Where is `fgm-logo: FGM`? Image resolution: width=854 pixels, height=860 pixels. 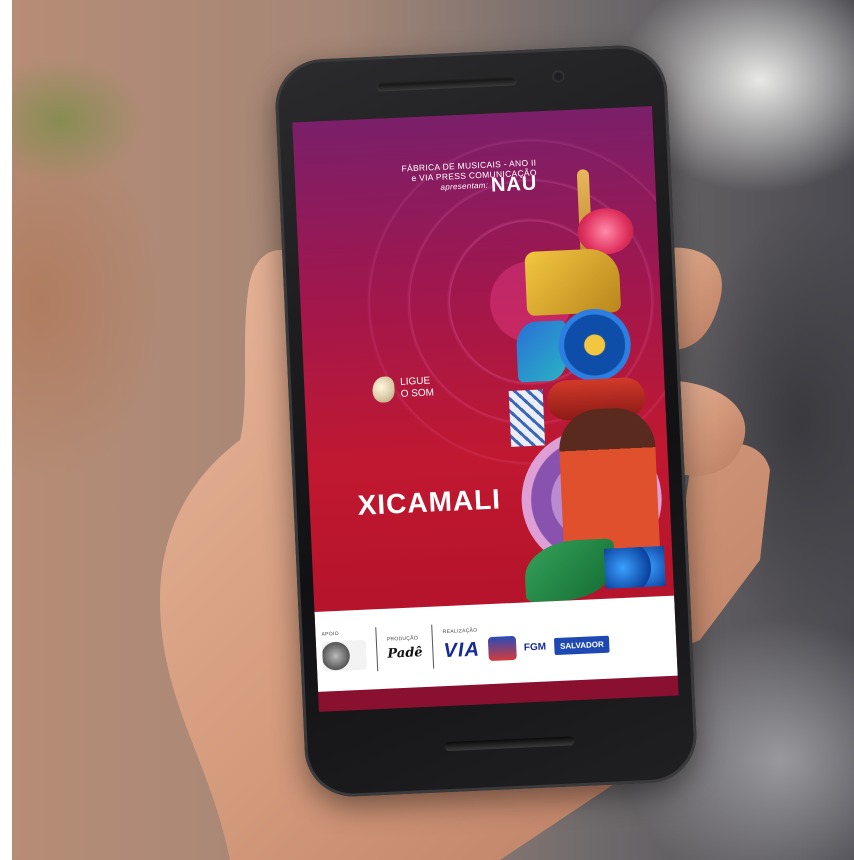 fgm-logo: FGM is located at coordinates (535, 647).